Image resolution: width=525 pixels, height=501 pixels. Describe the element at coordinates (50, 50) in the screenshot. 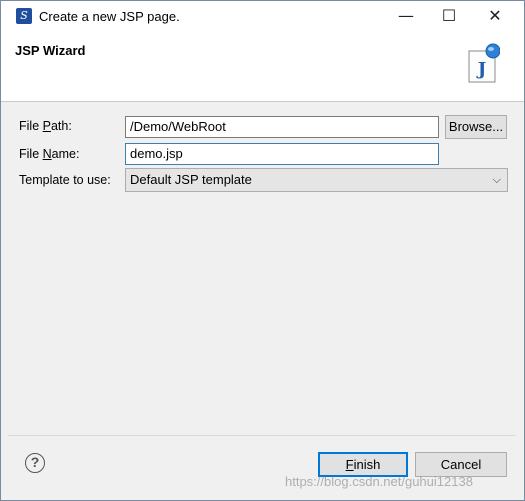

I see `wizard-title: JSP Wizard` at that location.